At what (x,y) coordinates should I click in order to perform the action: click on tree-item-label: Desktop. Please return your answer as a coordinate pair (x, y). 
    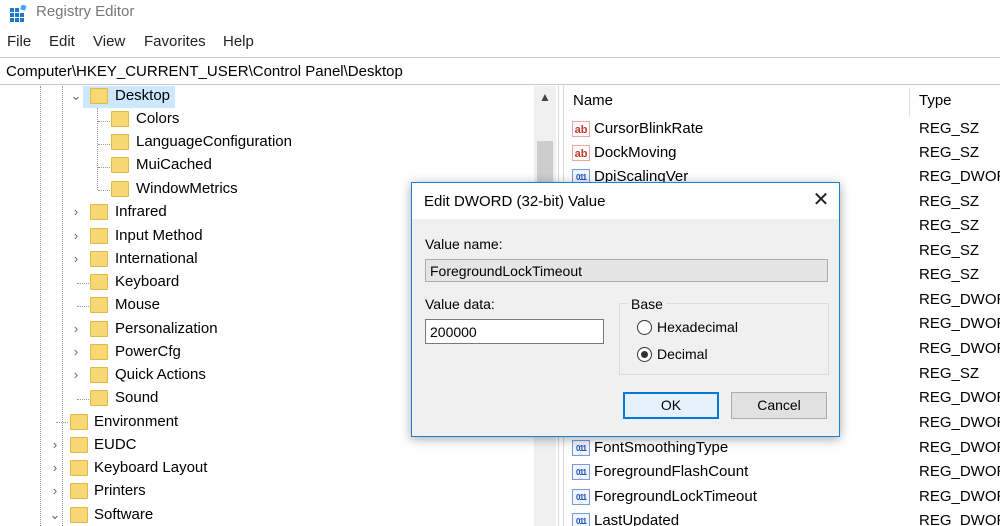
    Looking at the image, I should click on (143, 95).